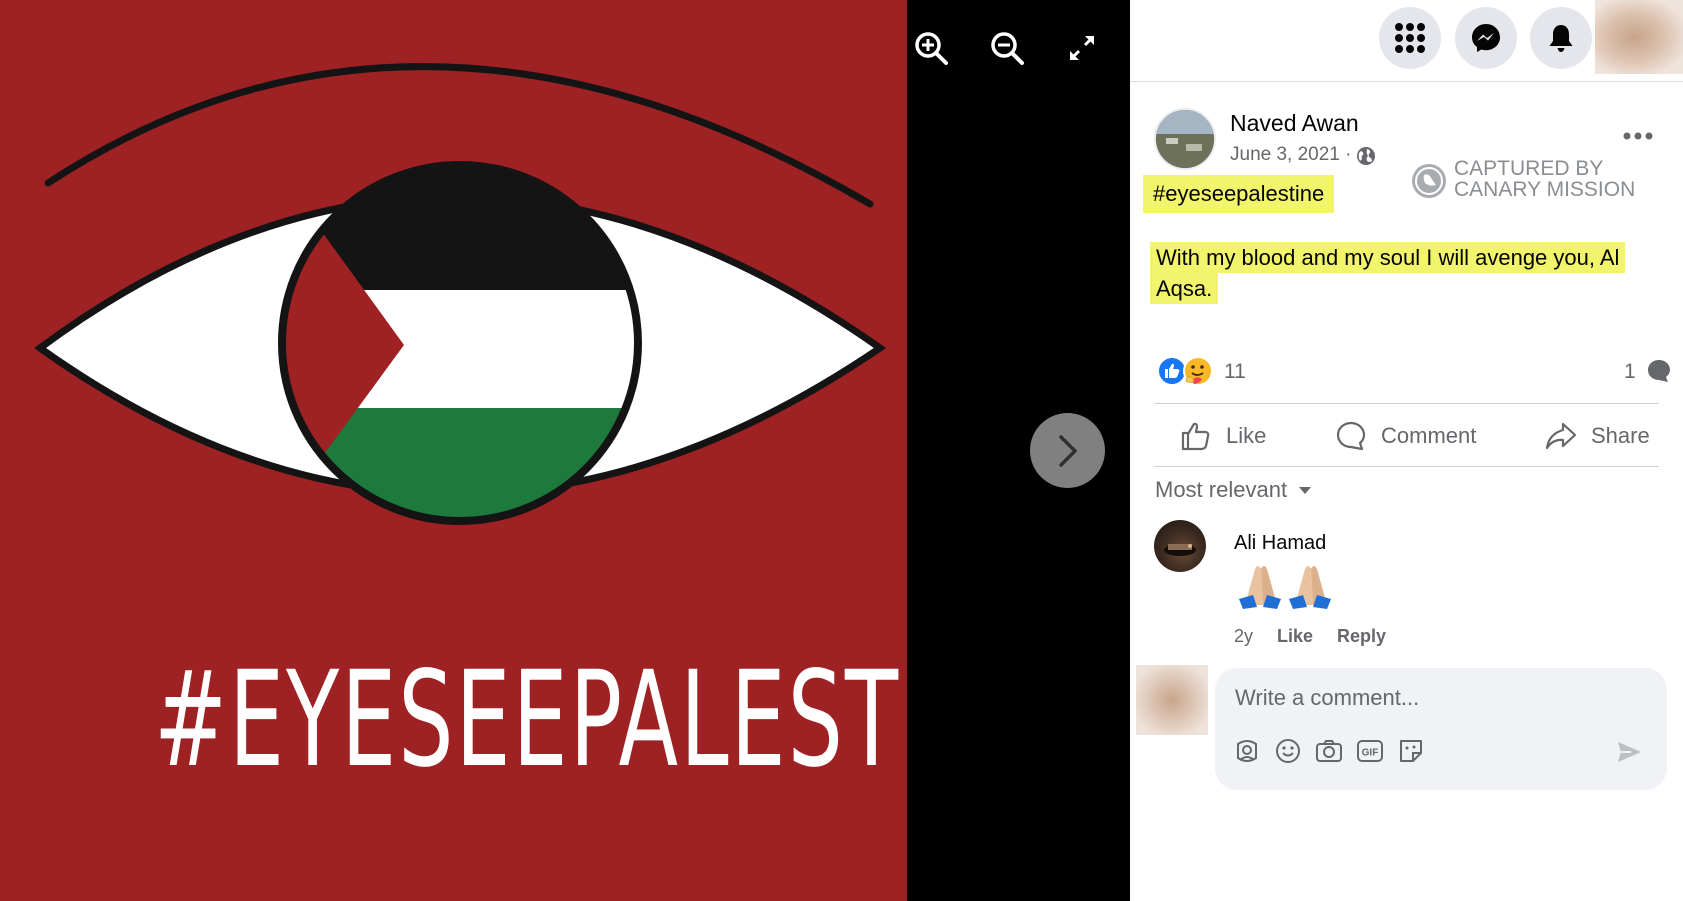 This screenshot has width=1683, height=901. What do you see at coordinates (1221, 489) in the screenshot?
I see `sort-label: Most relevant` at bounding box center [1221, 489].